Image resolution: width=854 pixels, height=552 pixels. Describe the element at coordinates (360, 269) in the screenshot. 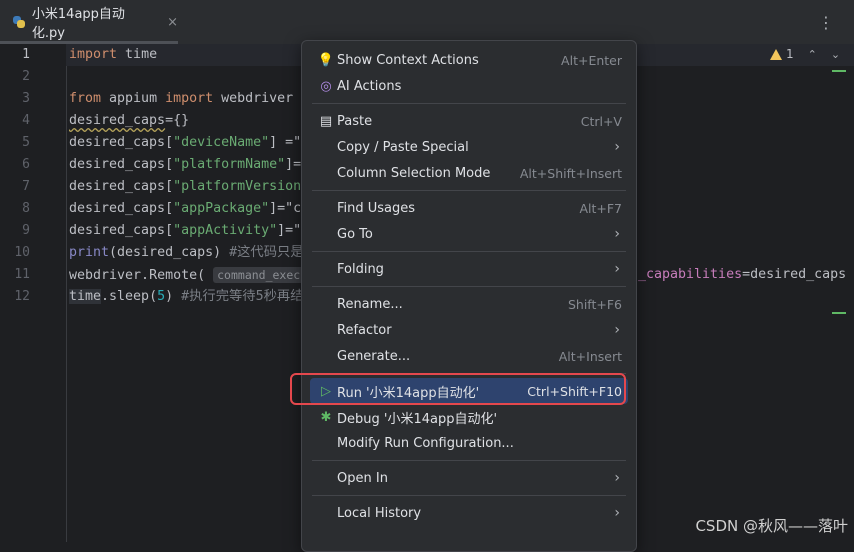

I see `menu-item-label: Folding` at that location.